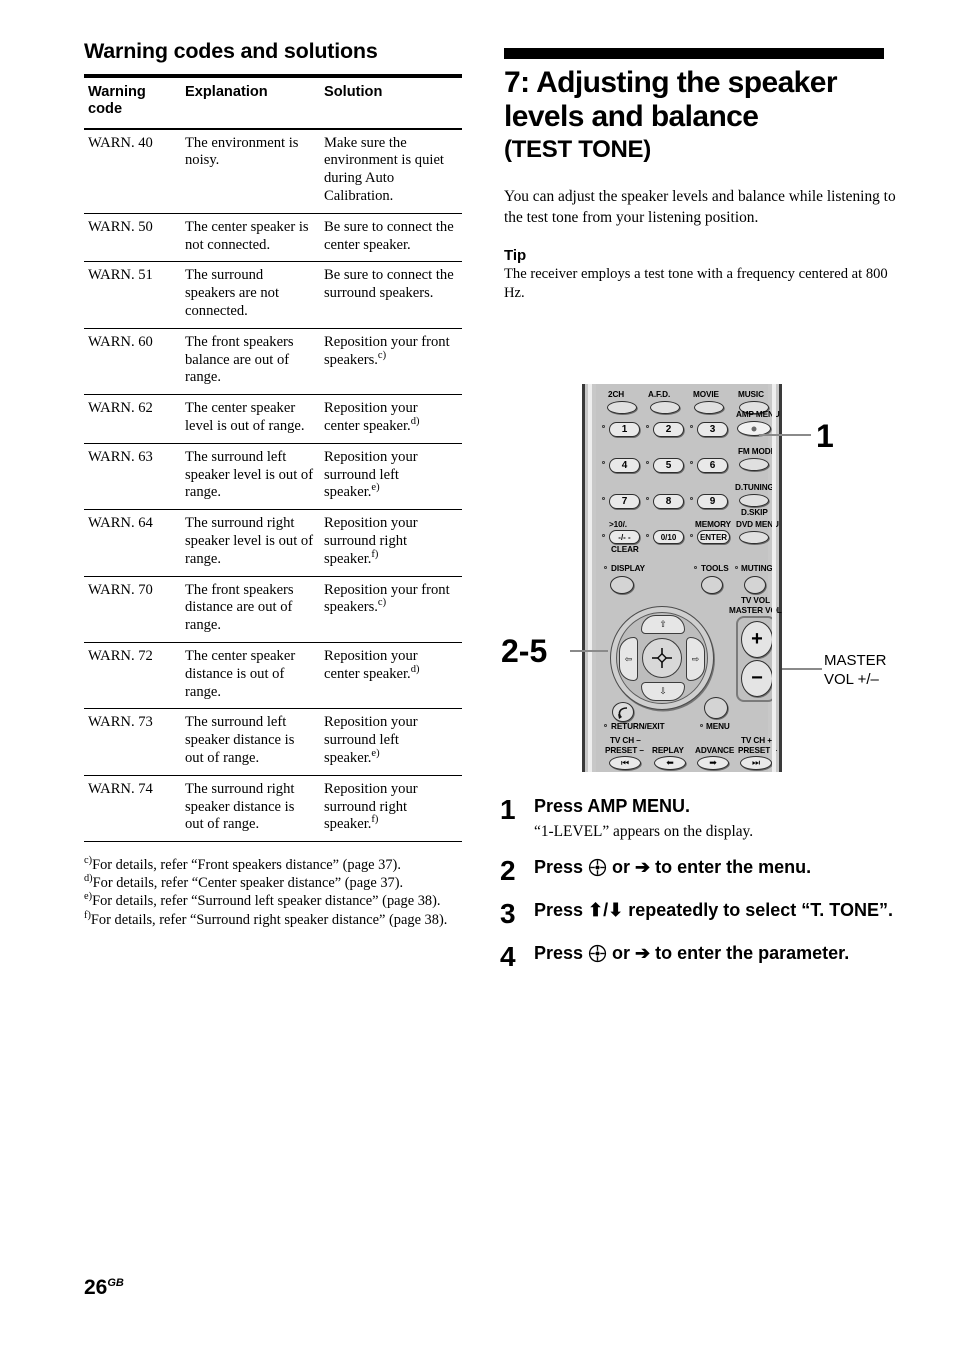  What do you see at coordinates (712, 465) in the screenshot?
I see `button-num-6: 6` at bounding box center [712, 465].